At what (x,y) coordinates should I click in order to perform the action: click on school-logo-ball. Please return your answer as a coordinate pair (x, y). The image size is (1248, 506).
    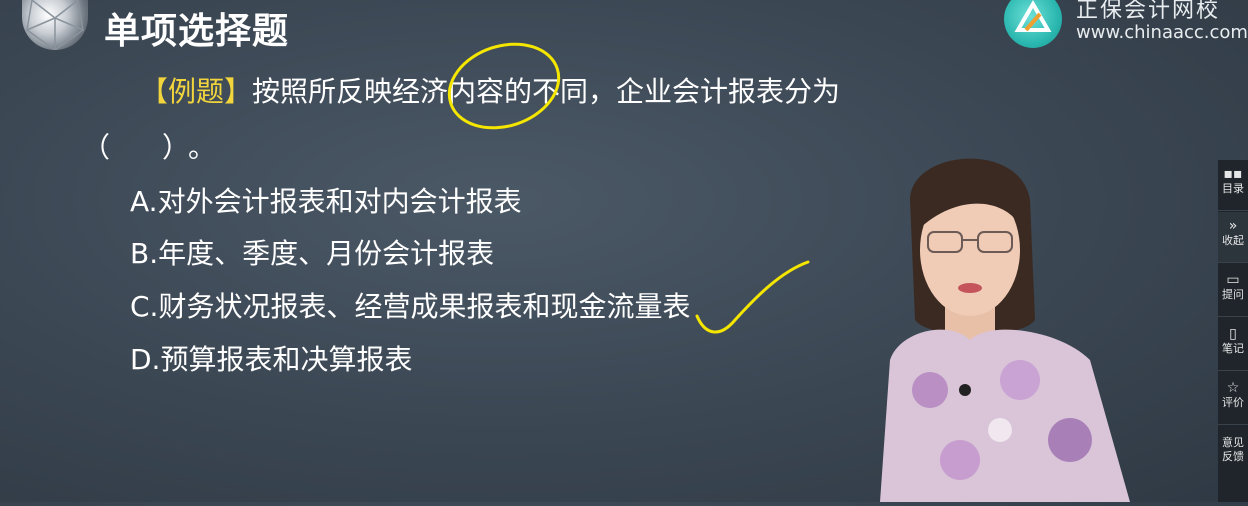
    Looking at the image, I should click on (55, 25).